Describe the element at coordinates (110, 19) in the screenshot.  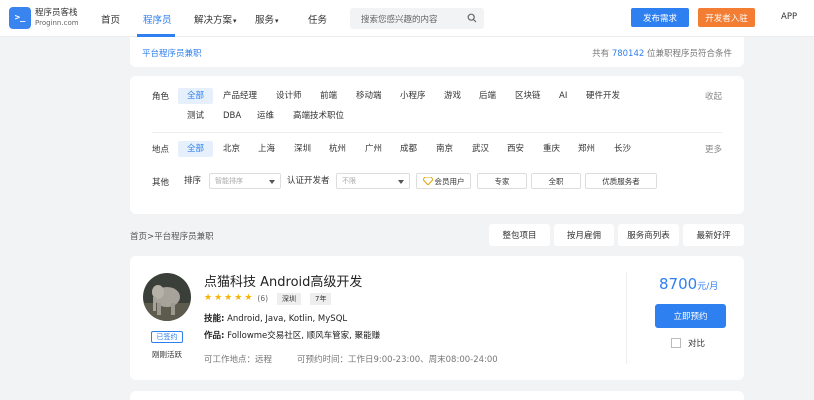
I see `nav-home: 首页` at that location.